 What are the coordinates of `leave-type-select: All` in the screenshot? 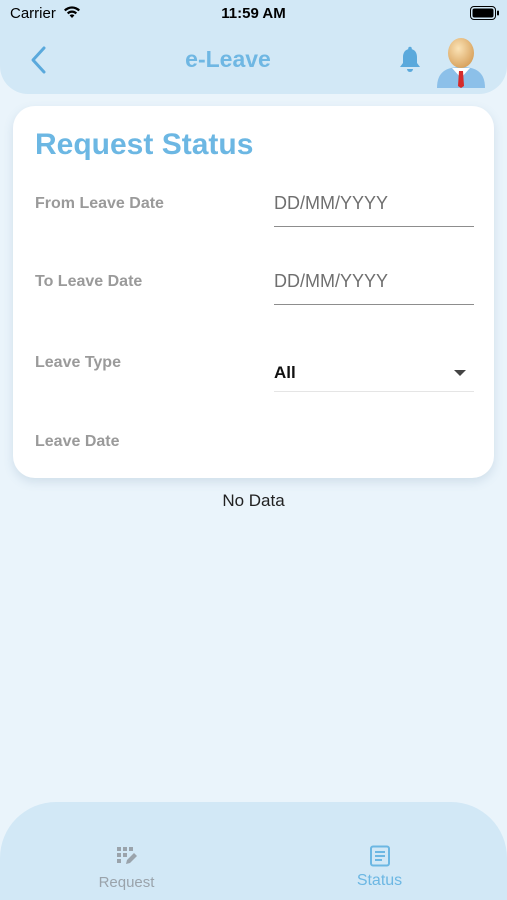 It's located at (374, 374).